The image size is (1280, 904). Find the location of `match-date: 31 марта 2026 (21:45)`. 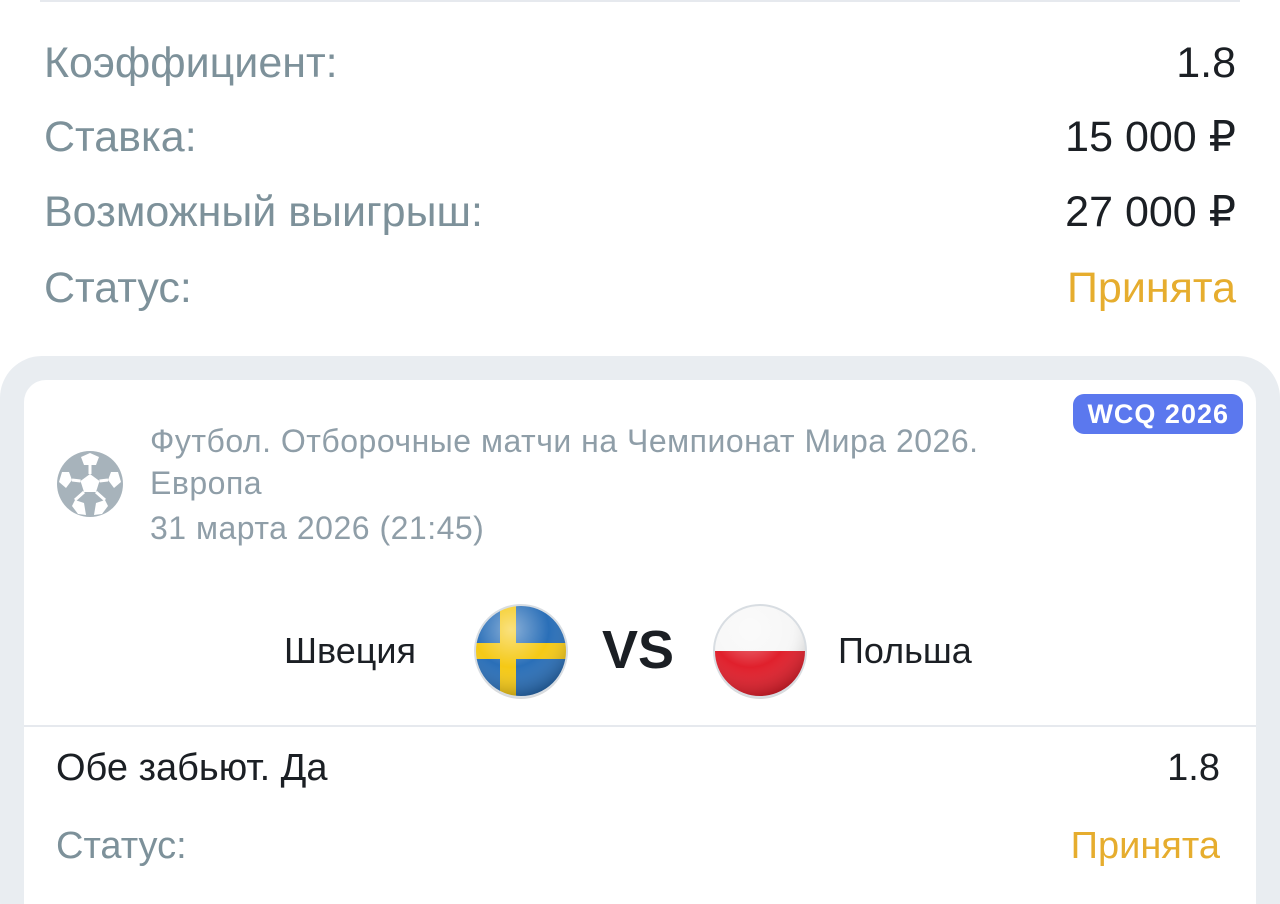

match-date: 31 марта 2026 (21:45) is located at coordinates (317, 528).